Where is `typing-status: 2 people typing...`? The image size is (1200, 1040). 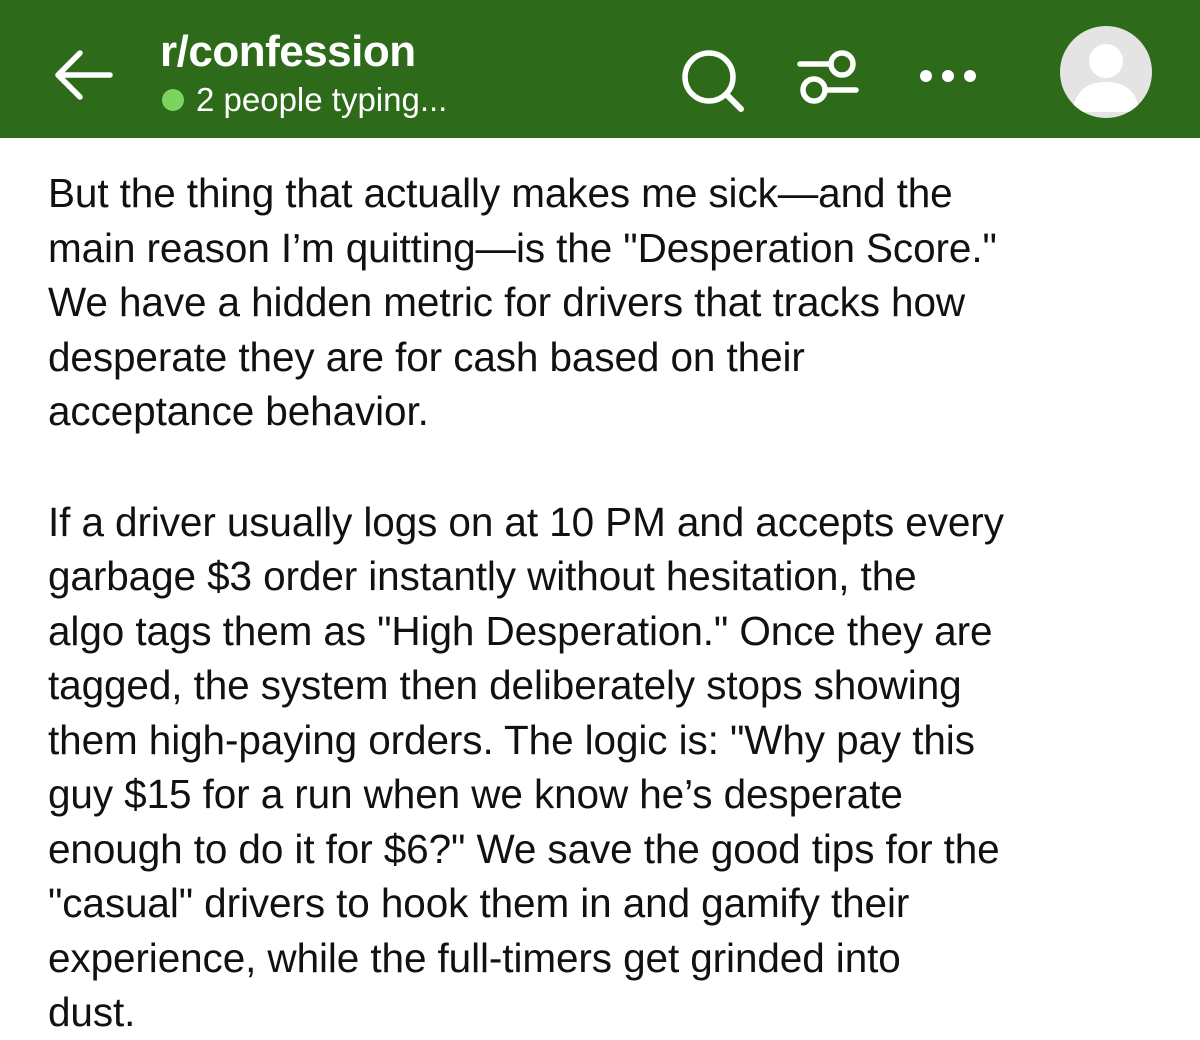 typing-status: 2 people typing... is located at coordinates (303, 100).